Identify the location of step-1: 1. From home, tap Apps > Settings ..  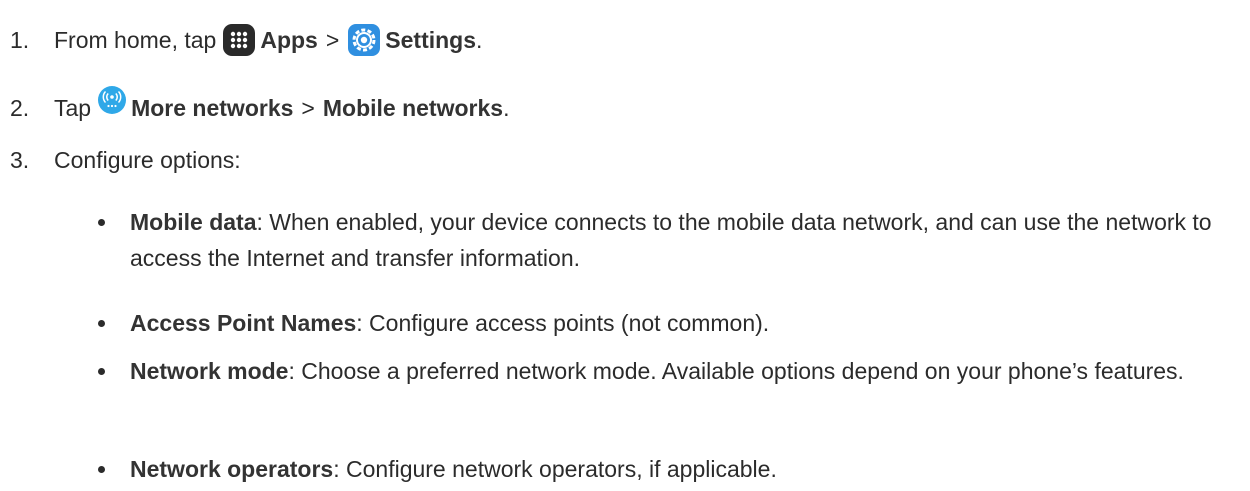
(246, 40).